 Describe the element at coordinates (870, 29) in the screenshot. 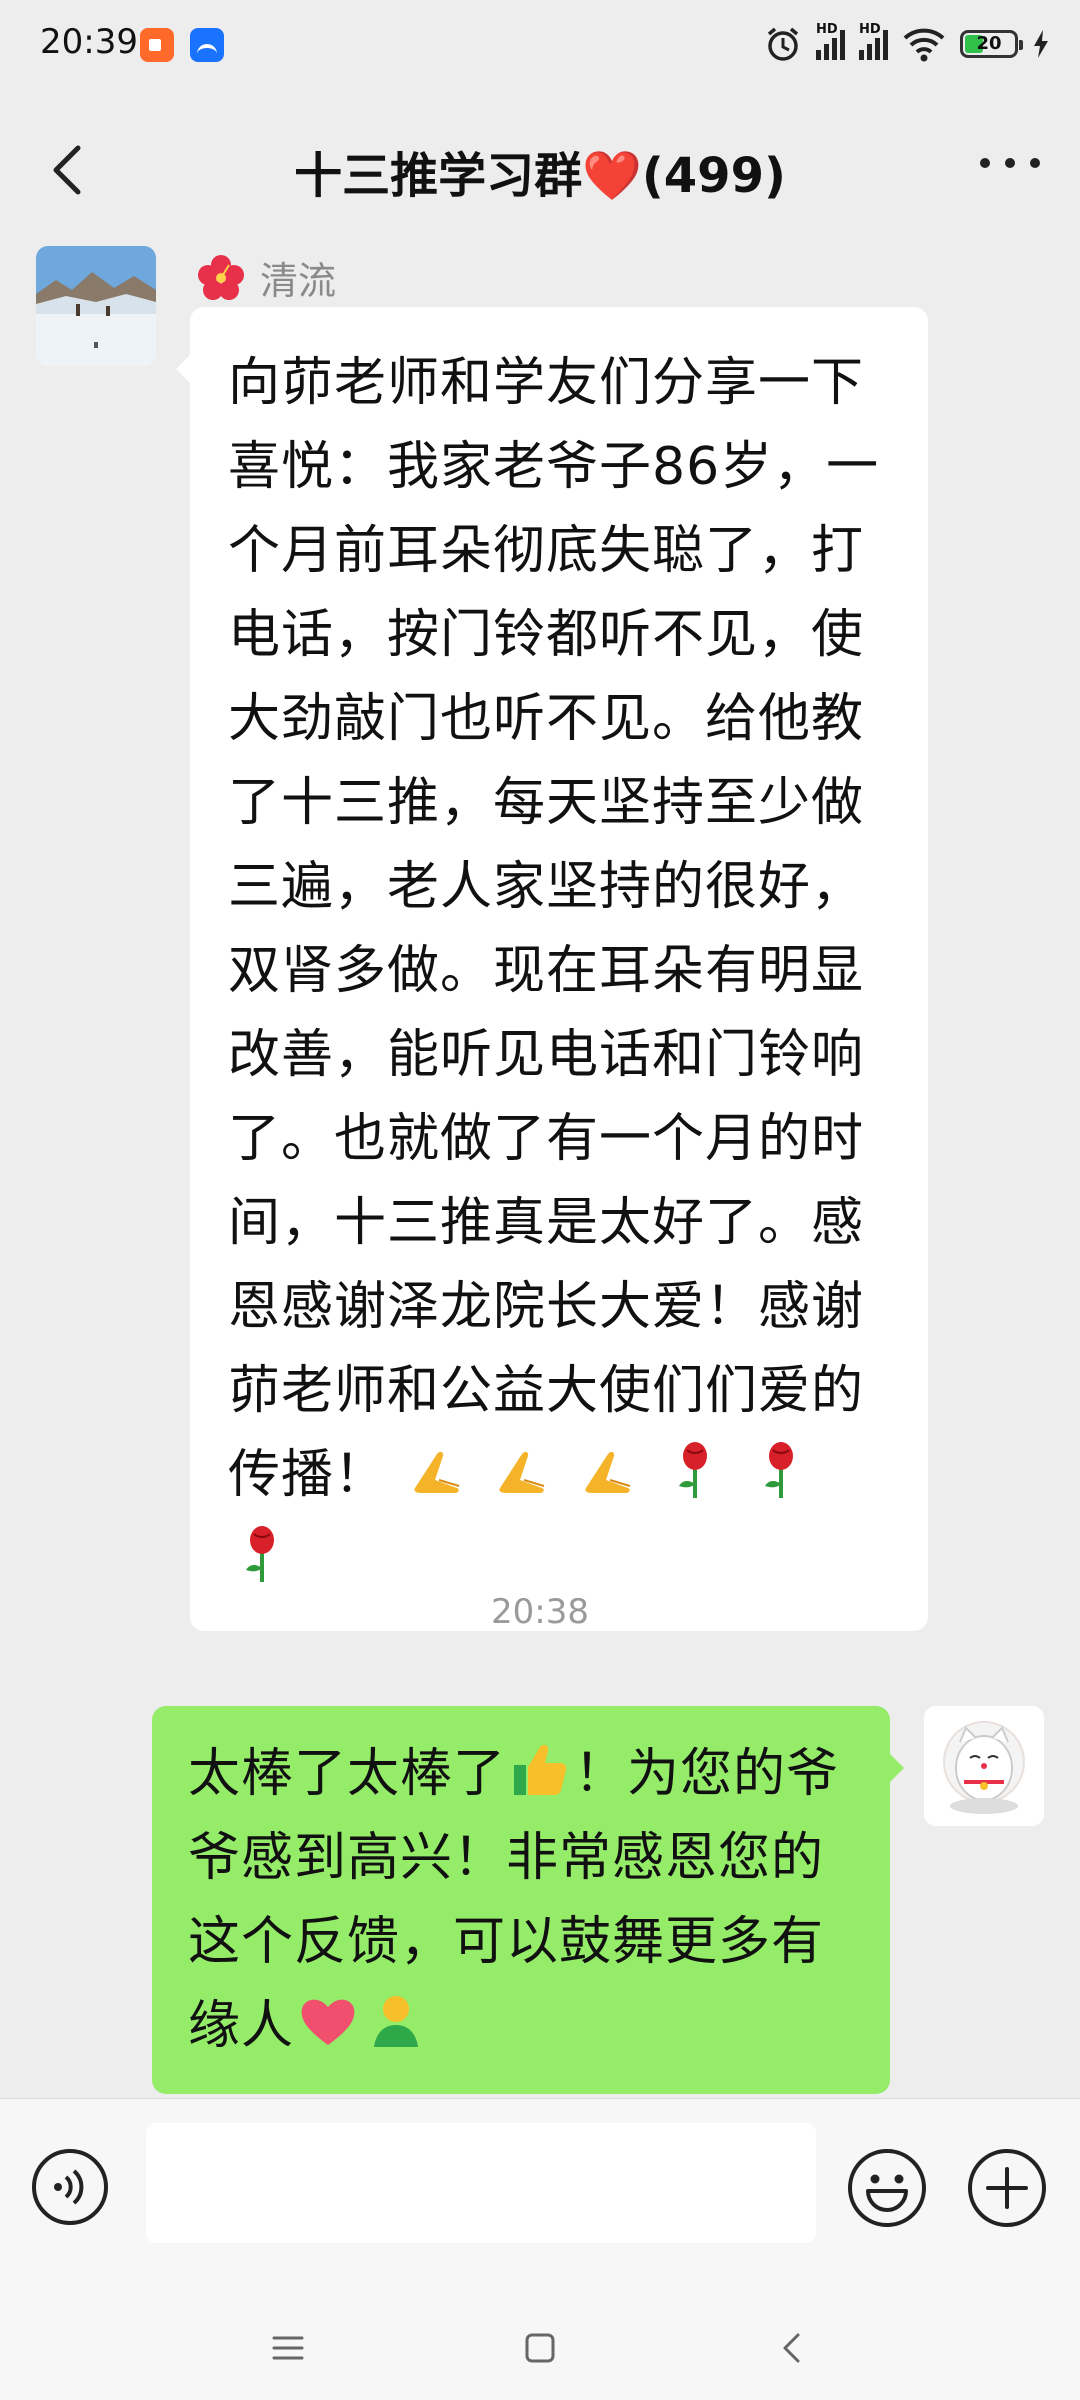

I see `signal-2-label: HD` at that location.